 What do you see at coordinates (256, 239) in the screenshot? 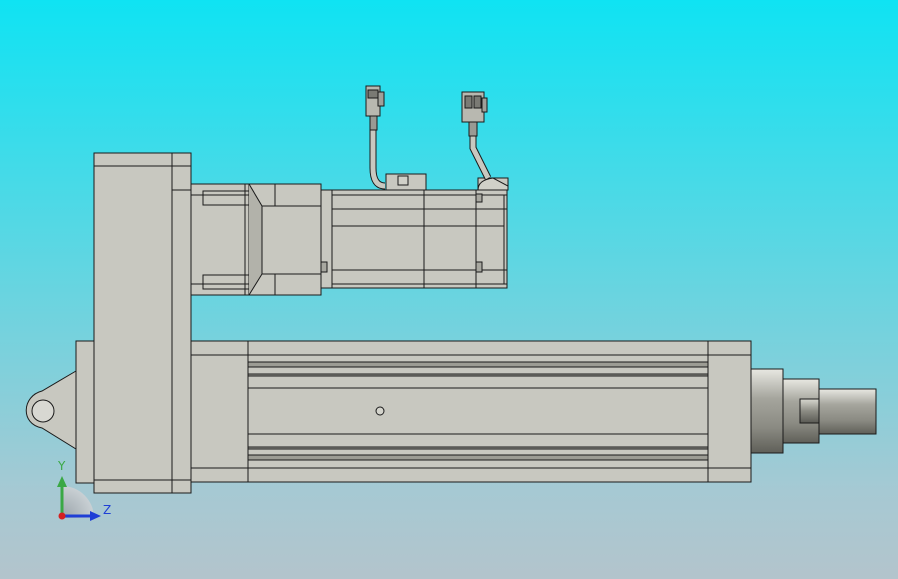
I see `motor-adapter` at bounding box center [256, 239].